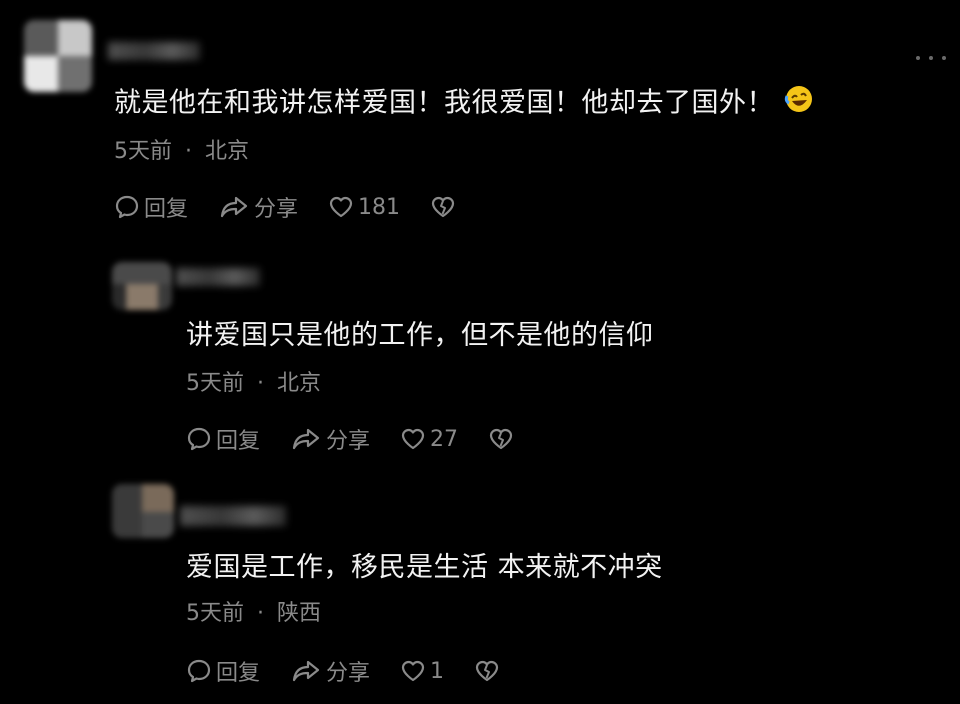 The height and width of the screenshot is (704, 960). I want to click on comment-text: 爱国是工作，移民是生活 本来就不冲突, so click(424, 567).